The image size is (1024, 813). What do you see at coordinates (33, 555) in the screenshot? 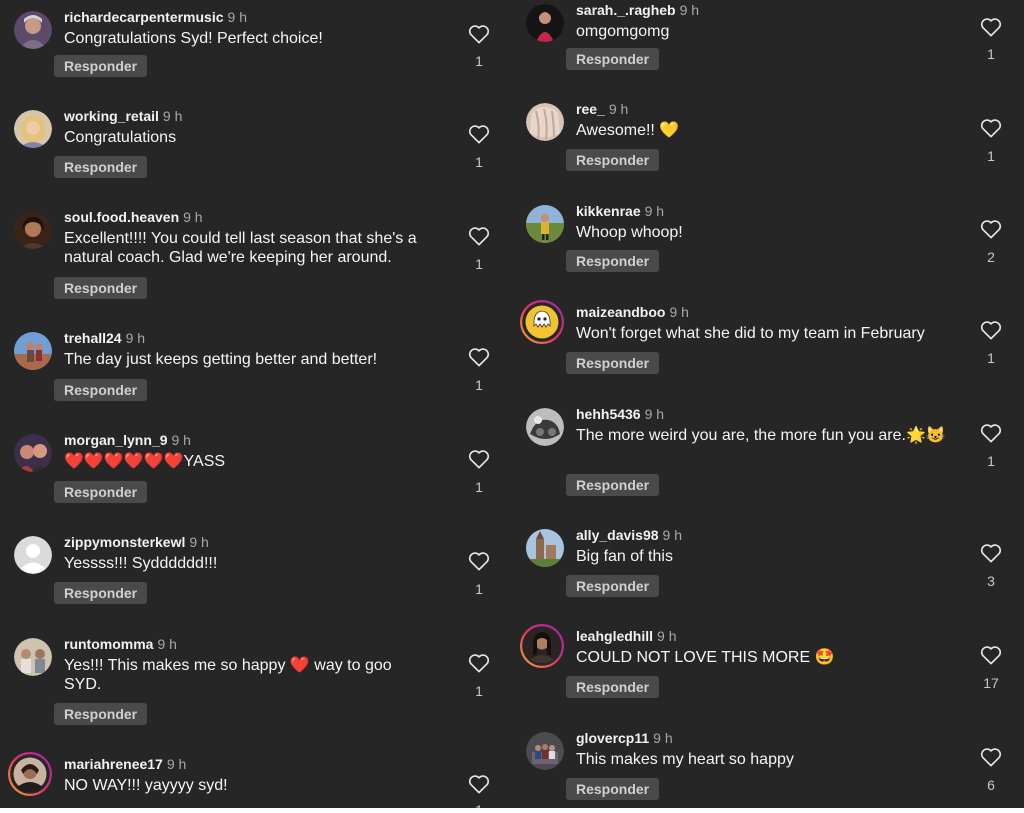
I see `default-user-avatar` at bounding box center [33, 555].